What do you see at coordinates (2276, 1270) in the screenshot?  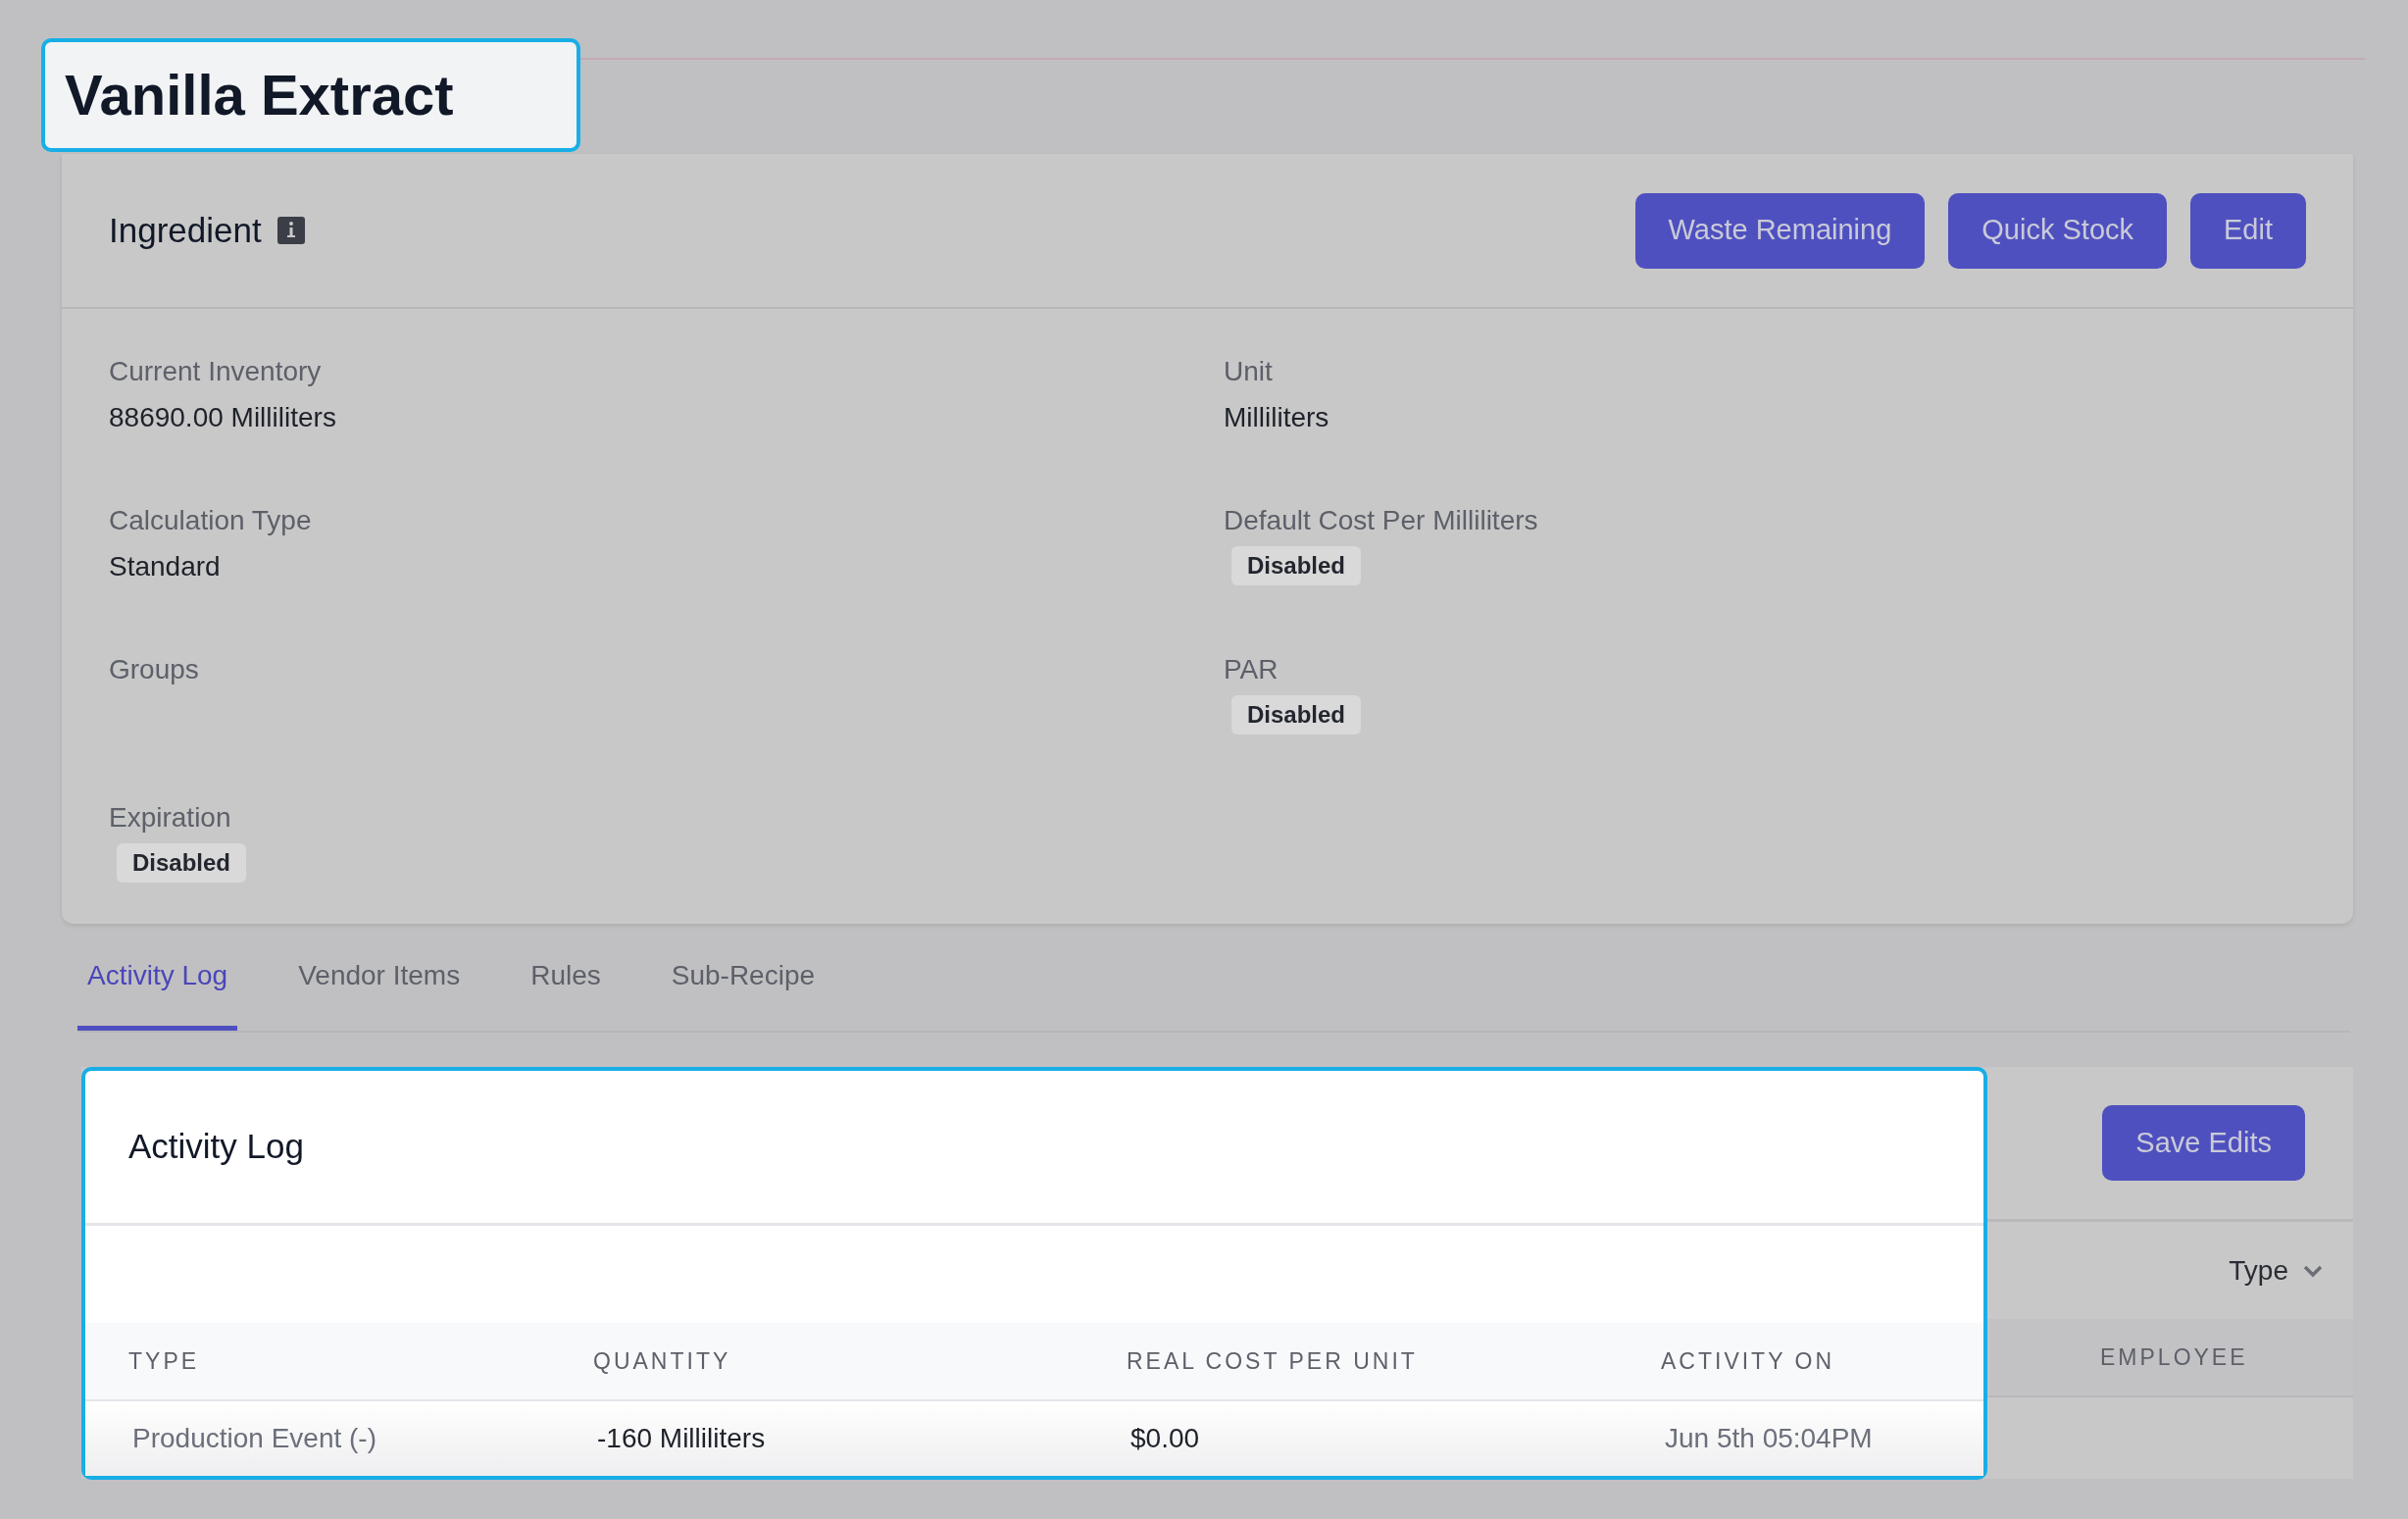 I see `type-filter-dropdown: Type` at bounding box center [2276, 1270].